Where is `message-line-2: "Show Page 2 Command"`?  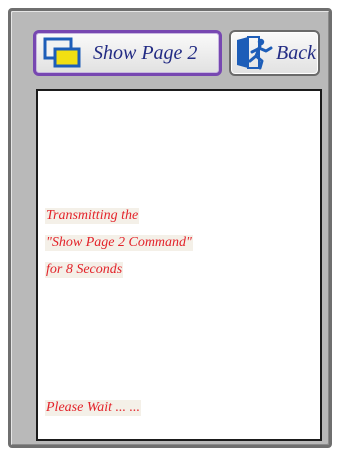
message-line-2: "Show Page 2 Command" is located at coordinates (119, 243).